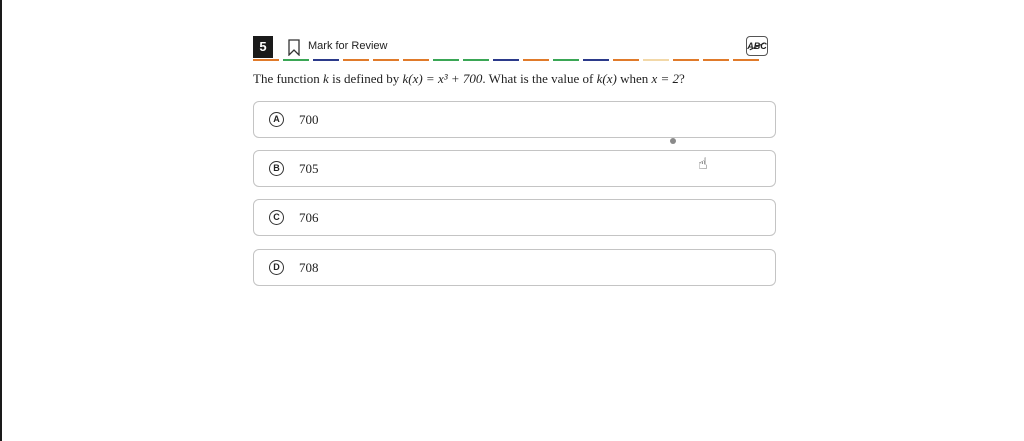 The width and height of the screenshot is (1024, 441). What do you see at coordinates (673, 141) in the screenshot?
I see `pointer-dot` at bounding box center [673, 141].